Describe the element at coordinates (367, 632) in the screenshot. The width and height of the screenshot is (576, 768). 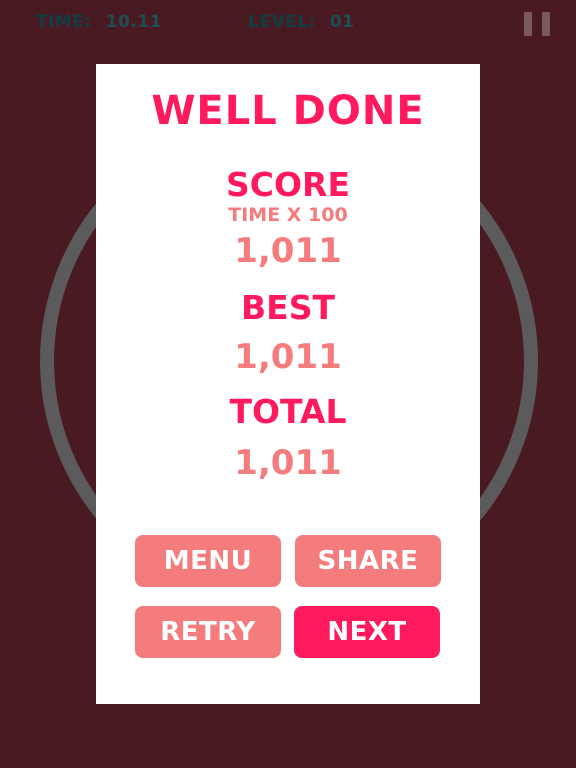
I see `next-button: NEXT` at that location.